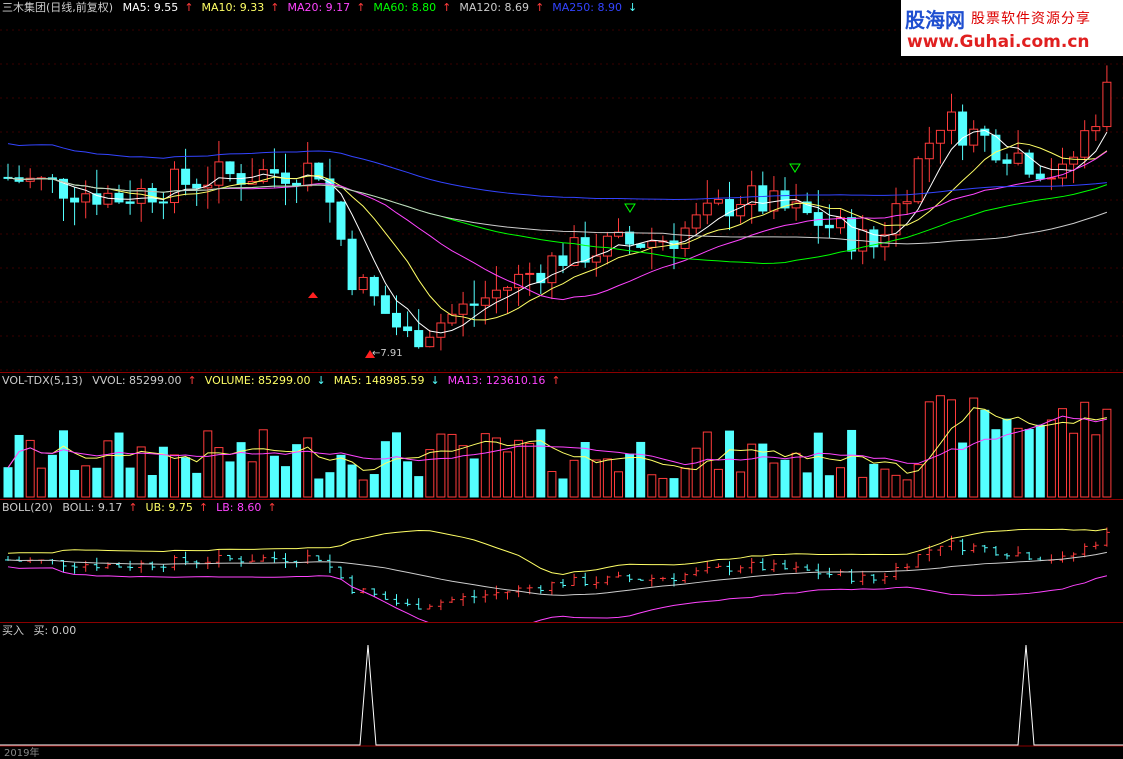 This screenshot has width=1123, height=759. What do you see at coordinates (137, 380) in the screenshot?
I see `vol-legend-item: VVOL: 85299.00` at bounding box center [137, 380].